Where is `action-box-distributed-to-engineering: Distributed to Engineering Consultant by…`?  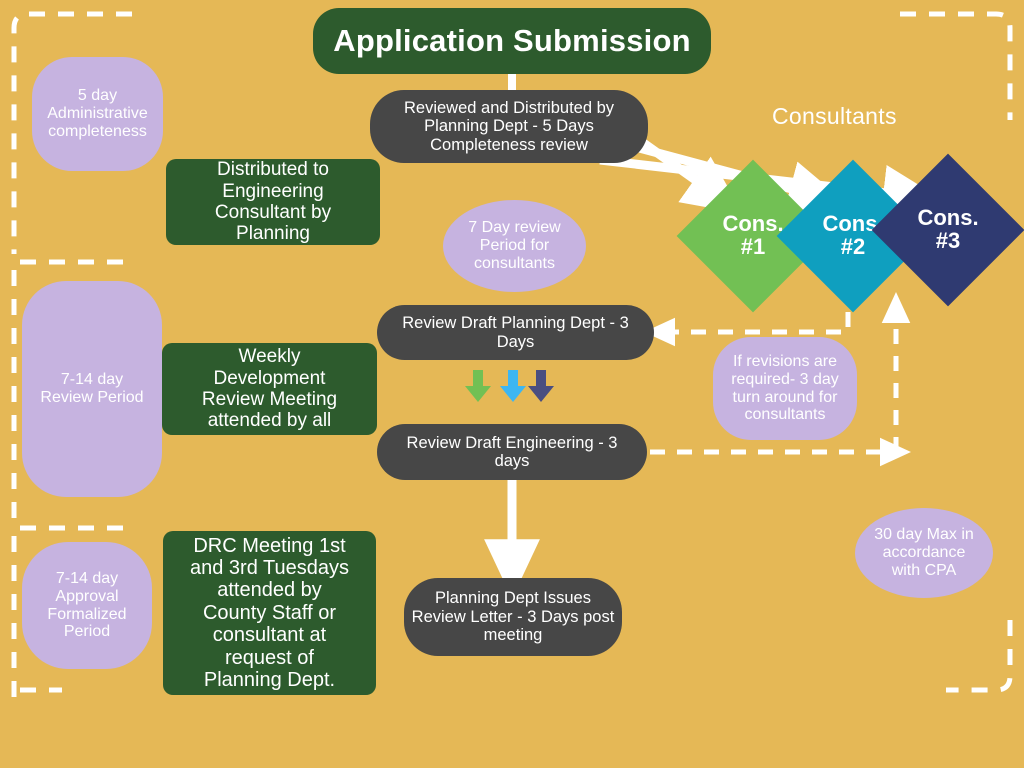
action-box-distributed-to-engineering: Distributed to Engineering Consultant by… is located at coordinates (273, 202).